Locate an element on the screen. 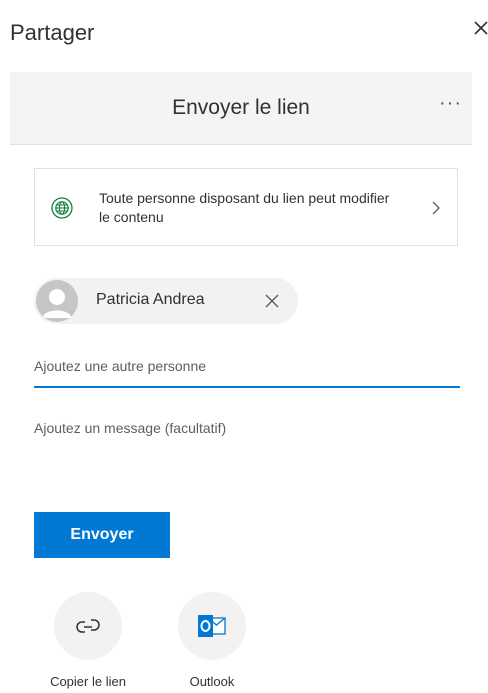 The width and height of the screenshot is (488, 693). recipient-chip: Patricia Andrea is located at coordinates (166, 301).